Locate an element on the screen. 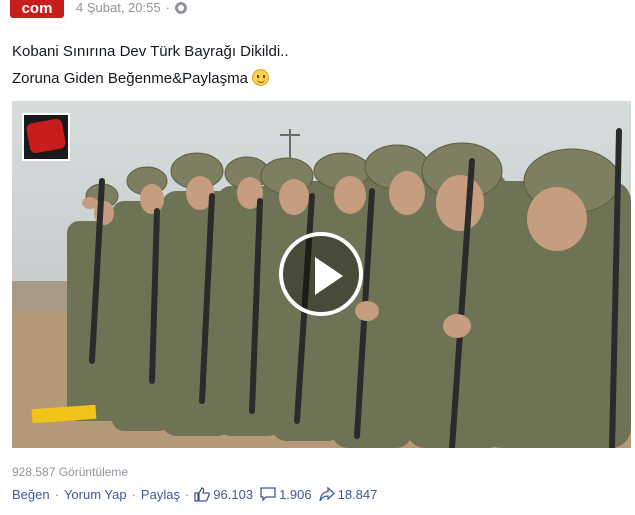  comment-bubble-icon is located at coordinates (268, 494).